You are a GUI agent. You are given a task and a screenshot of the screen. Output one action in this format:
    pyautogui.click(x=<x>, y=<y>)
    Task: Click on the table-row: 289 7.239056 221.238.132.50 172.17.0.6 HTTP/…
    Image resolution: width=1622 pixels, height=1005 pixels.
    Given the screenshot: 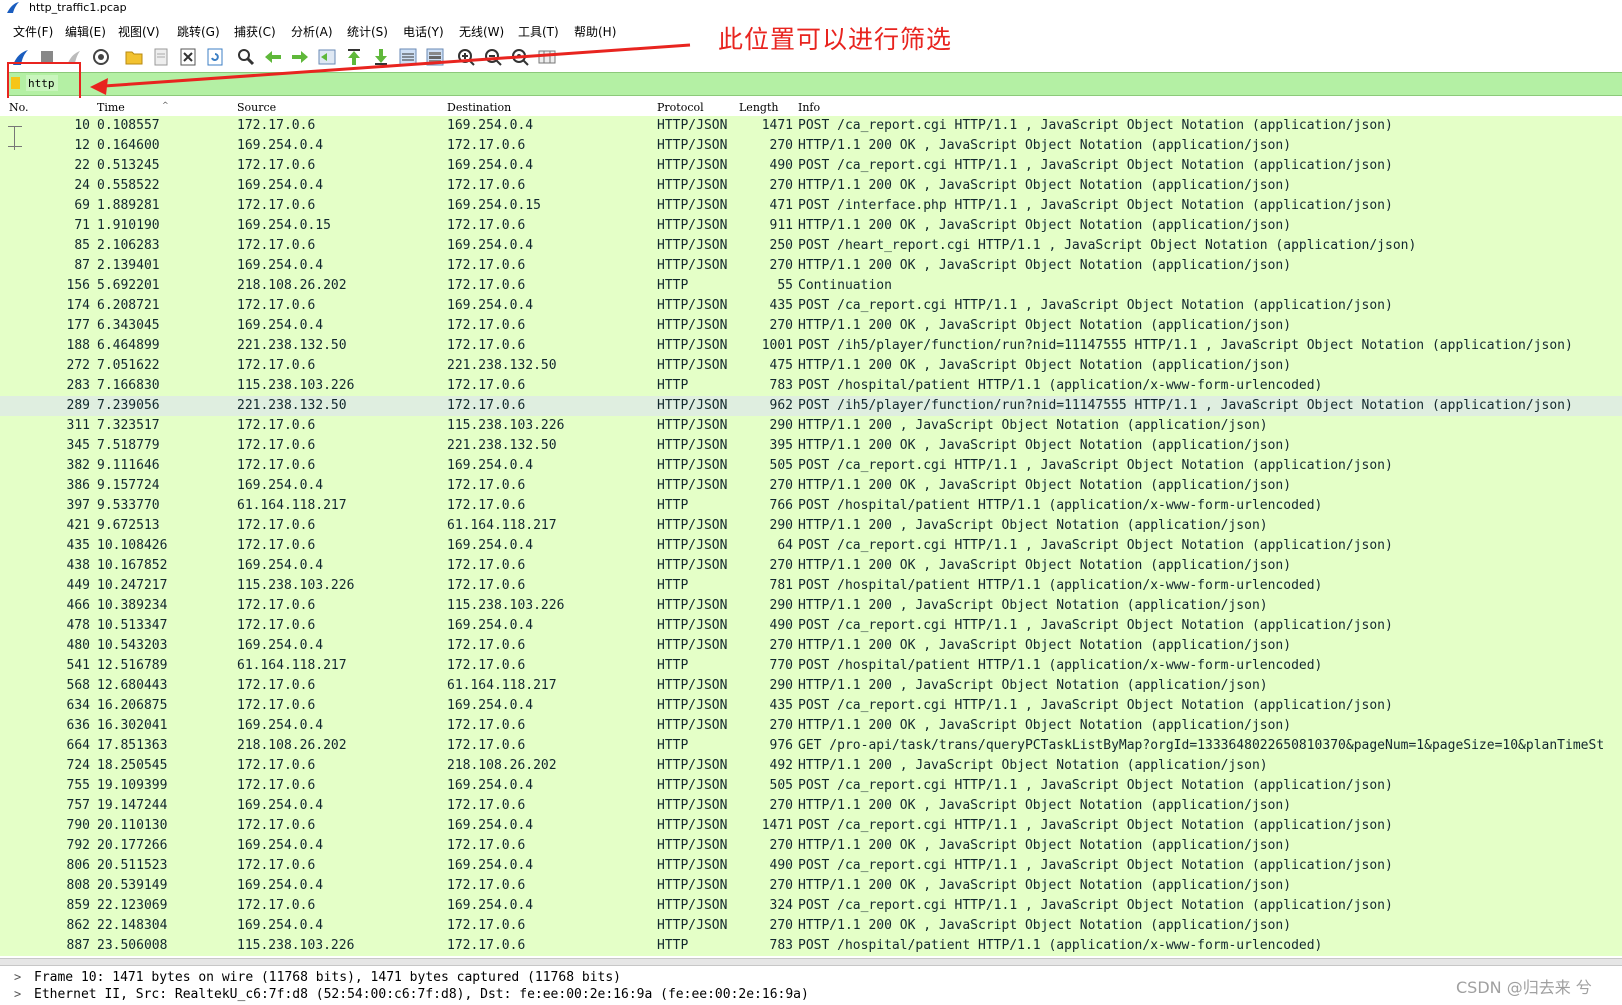 What is the action you would take?
    pyautogui.click(x=811, y=406)
    